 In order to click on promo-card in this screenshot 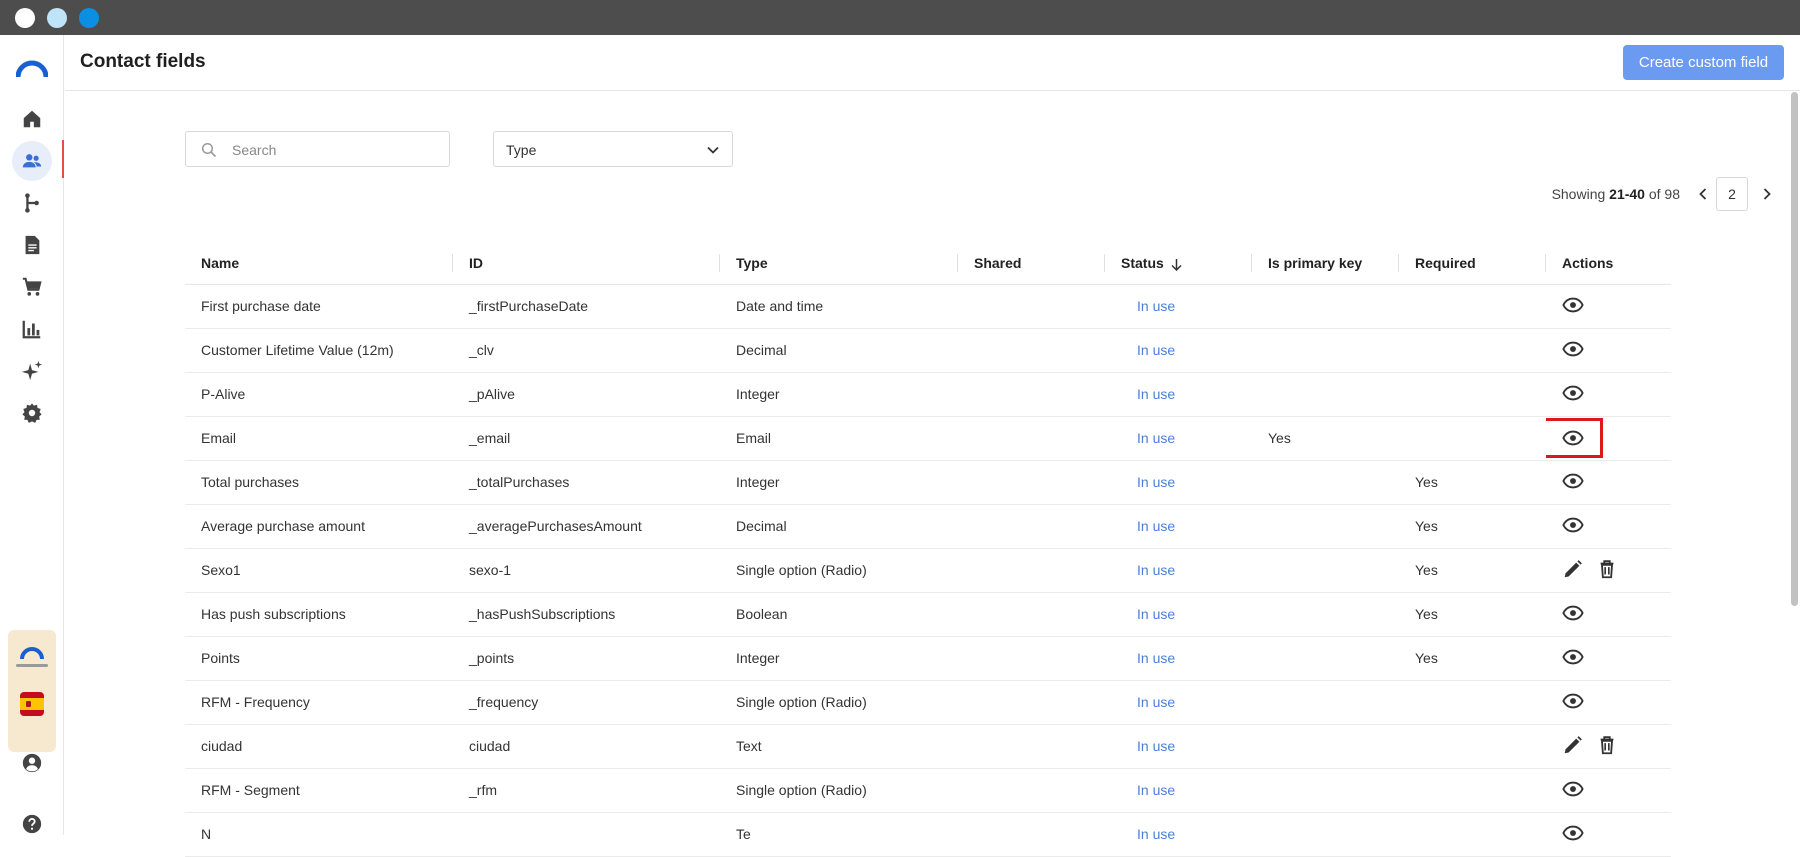, I will do `click(32, 691)`.